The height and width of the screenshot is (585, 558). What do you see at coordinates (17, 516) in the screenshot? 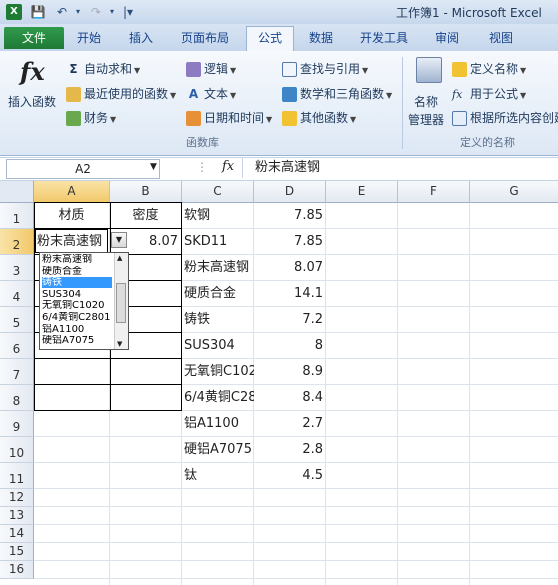
I see `row-header-13: 13` at bounding box center [17, 516].